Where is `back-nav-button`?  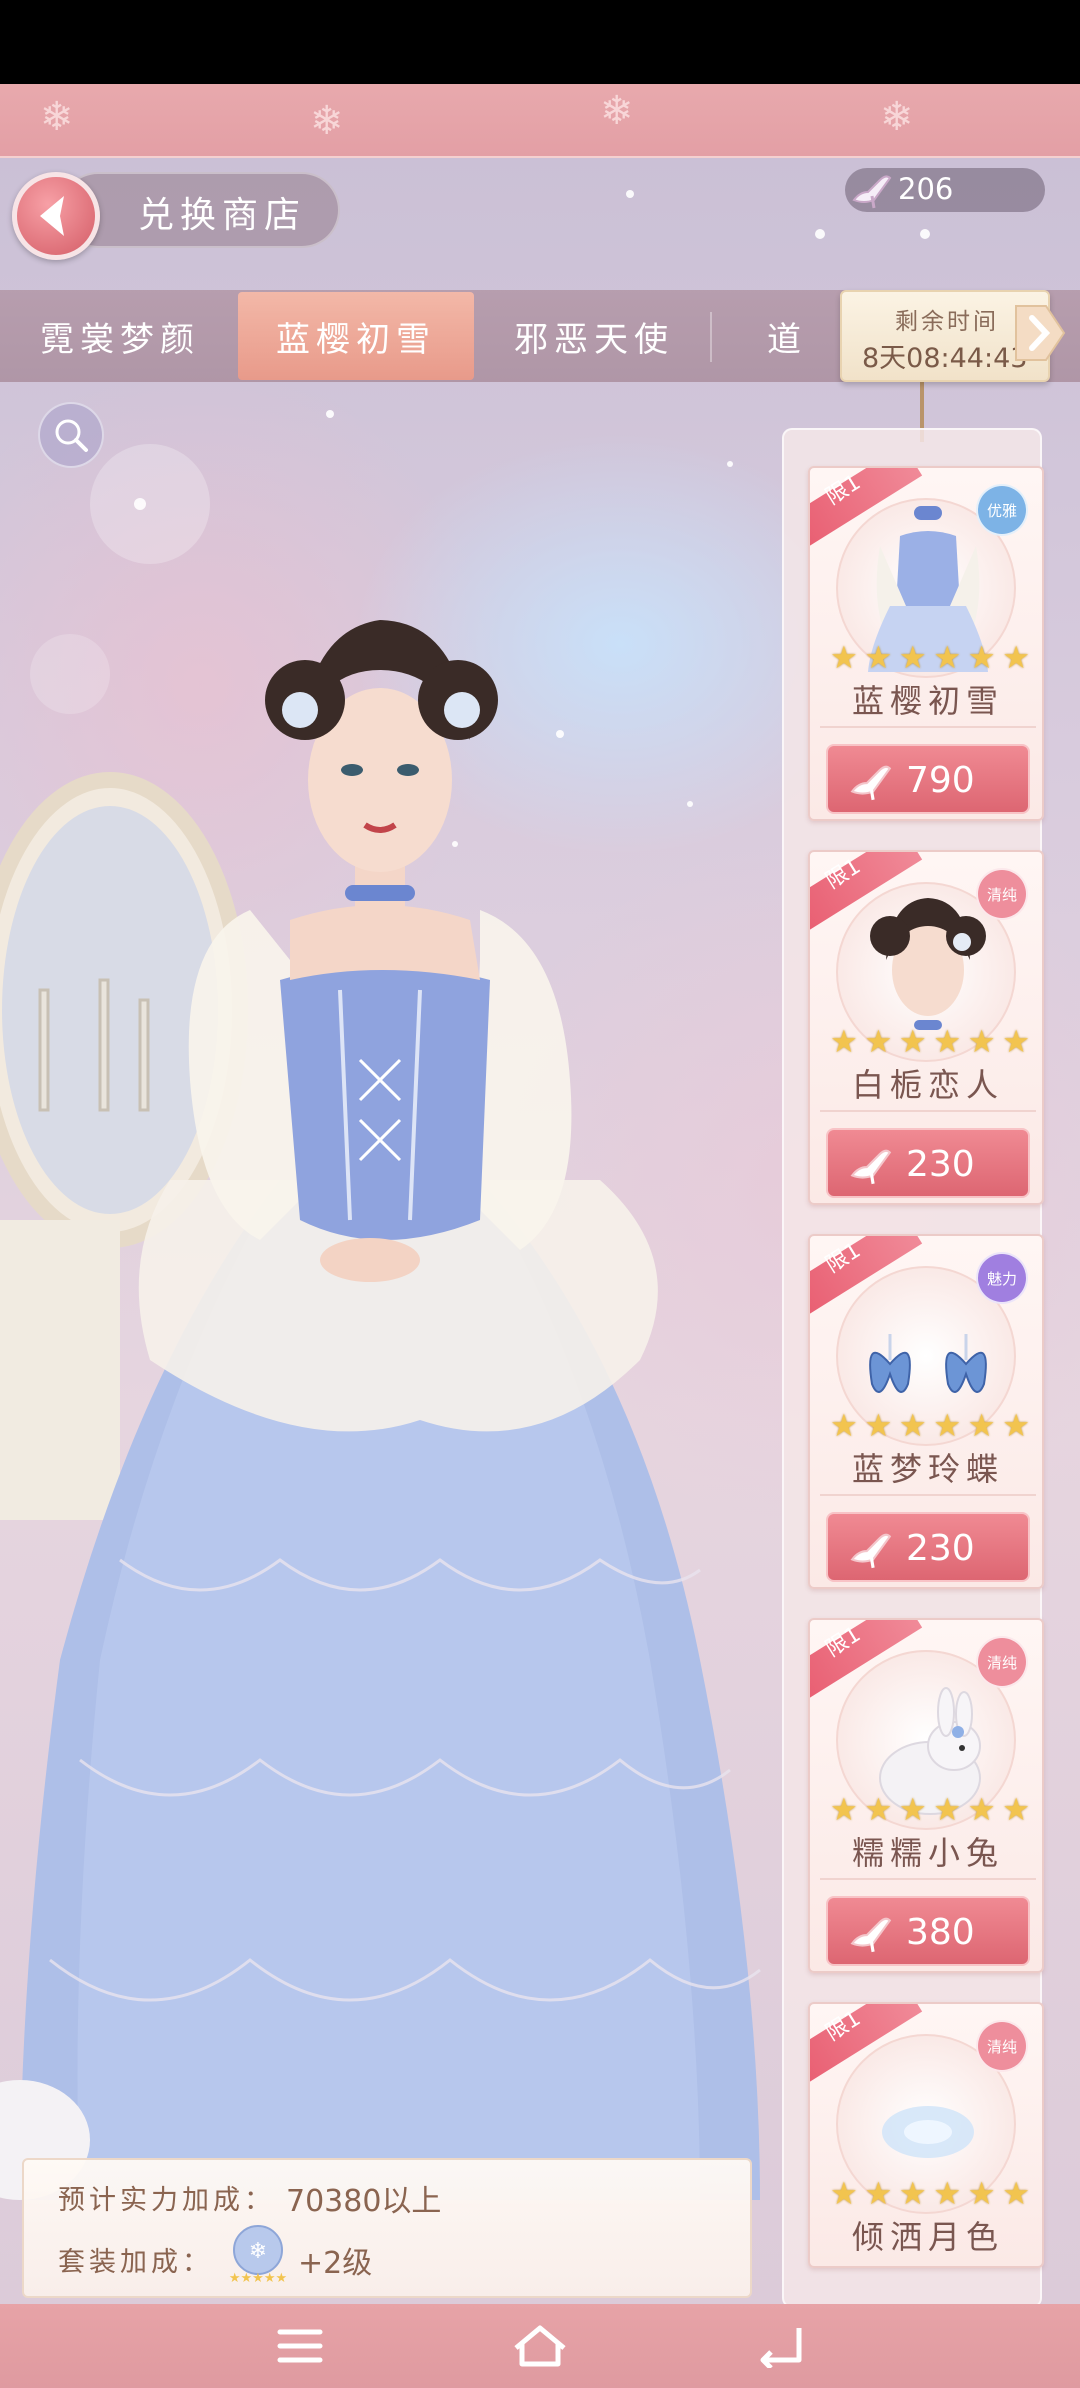 back-nav-button is located at coordinates (780, 2346).